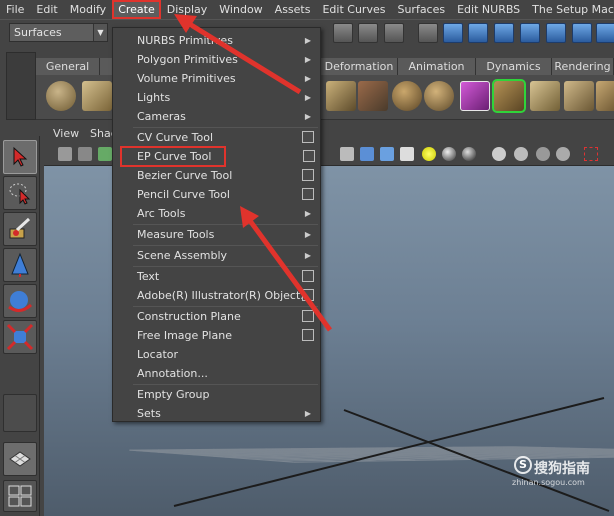  Describe the element at coordinates (367, 154) in the screenshot. I see `smooth-shade-icon` at that location.